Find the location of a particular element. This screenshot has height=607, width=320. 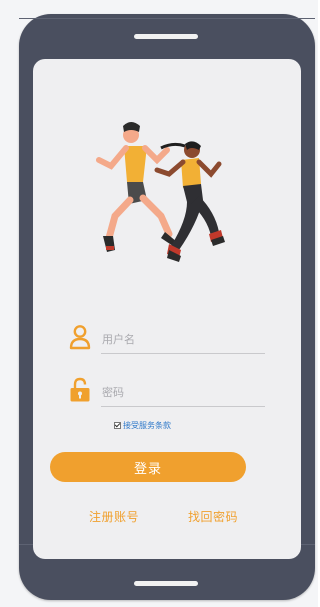

register-link: 注册账号 is located at coordinates (114, 516).